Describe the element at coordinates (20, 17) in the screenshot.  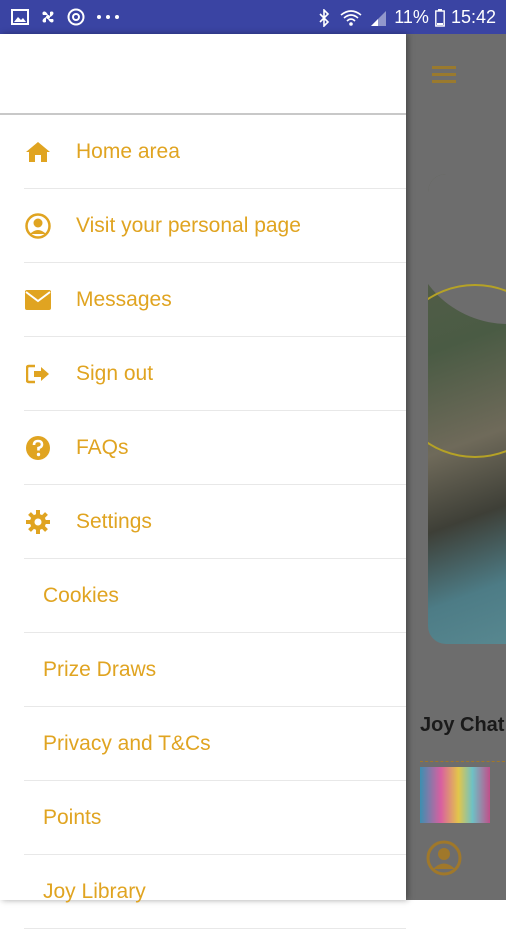
I see `image-icon` at that location.